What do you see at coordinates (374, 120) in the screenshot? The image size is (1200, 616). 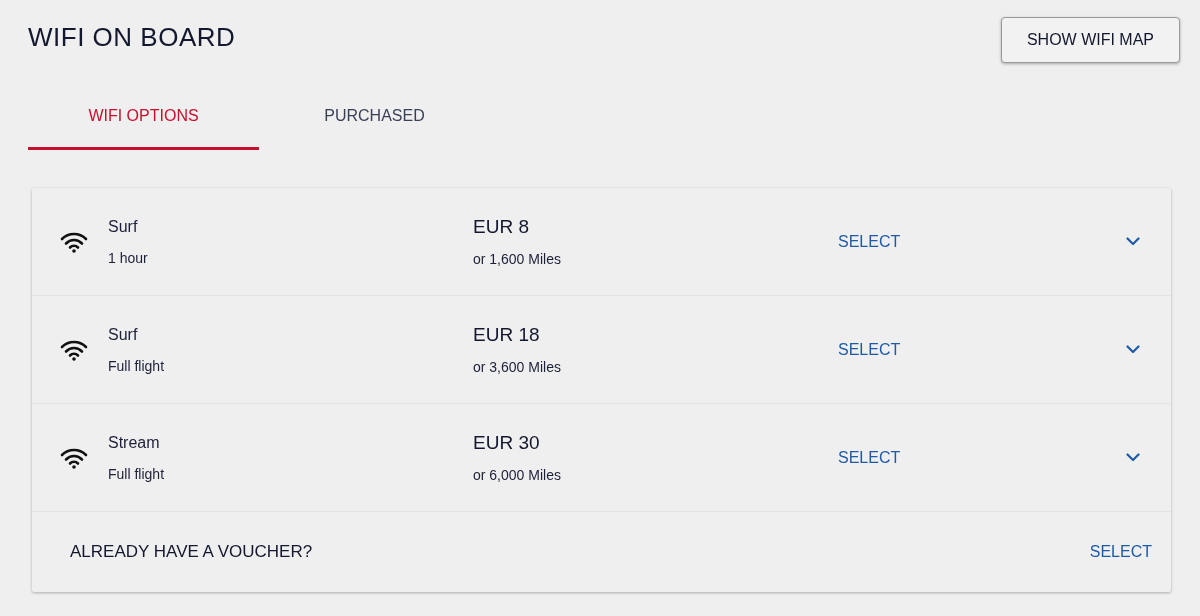 I see `tab: PURCHASED` at bounding box center [374, 120].